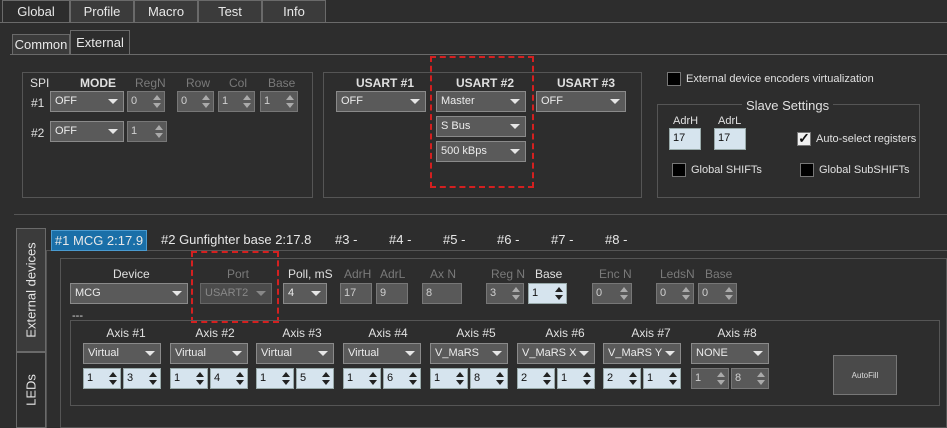  Describe the element at coordinates (385, 83) in the screenshot. I see `usart1-header: USART #1` at that location.